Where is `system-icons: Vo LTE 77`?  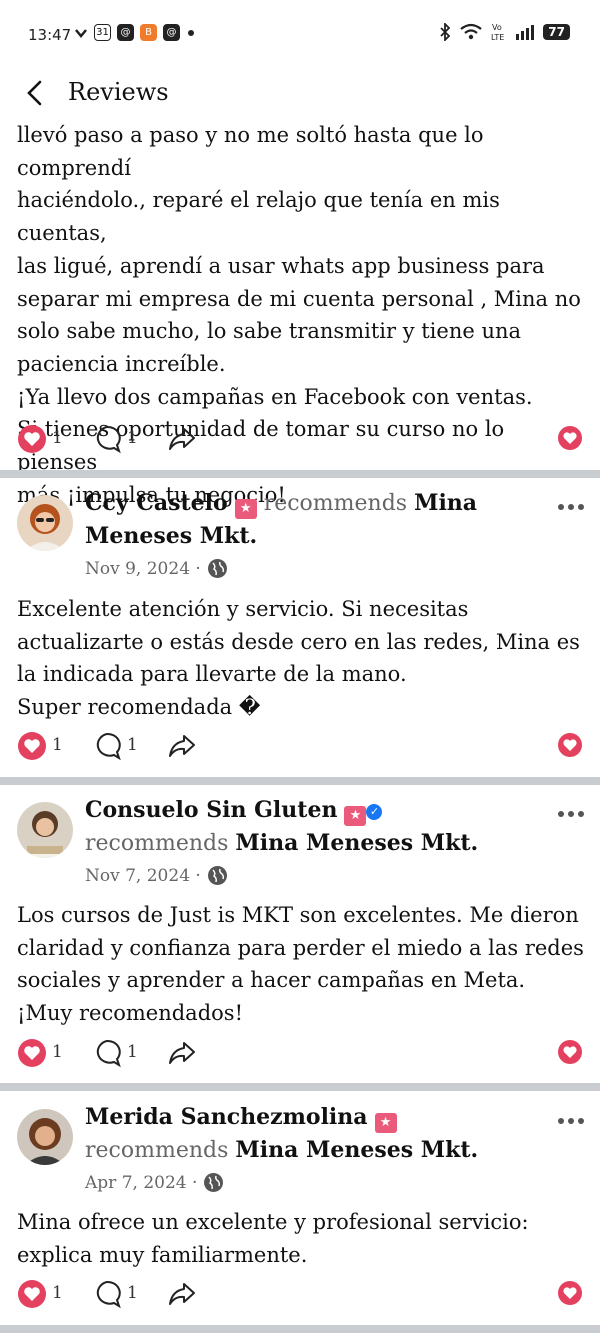 system-icons: Vo LTE 77 is located at coordinates (504, 32).